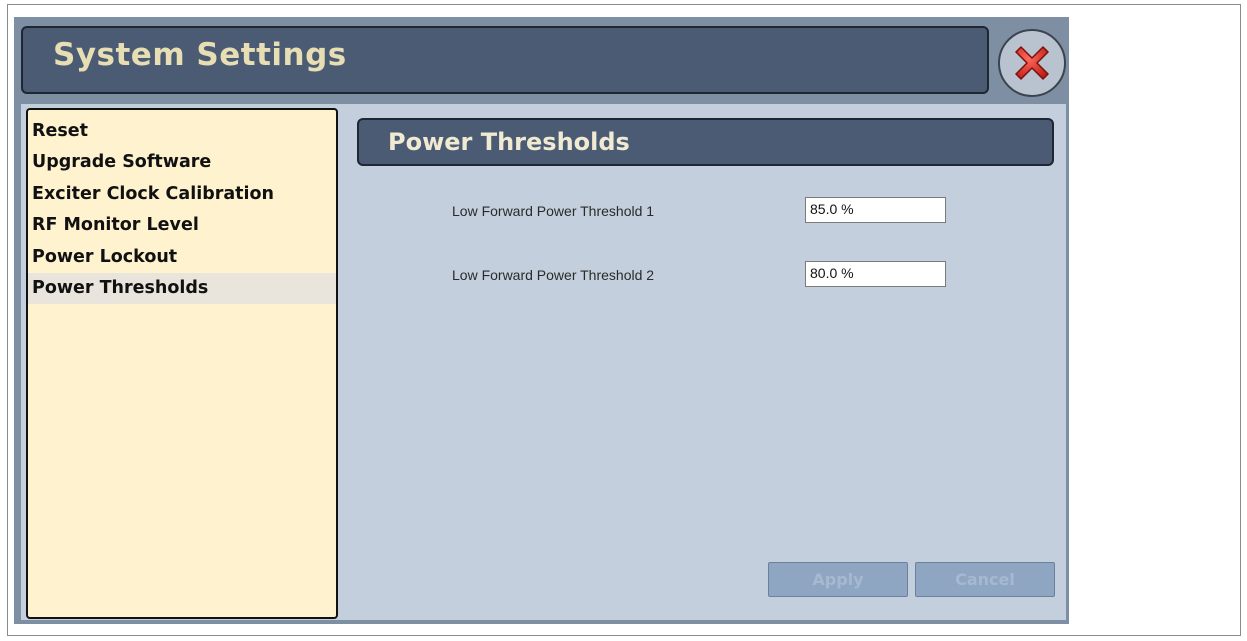 Image resolution: width=1247 pixels, height=641 pixels. What do you see at coordinates (985, 579) in the screenshot?
I see `cancel-button: Cancel` at bounding box center [985, 579].